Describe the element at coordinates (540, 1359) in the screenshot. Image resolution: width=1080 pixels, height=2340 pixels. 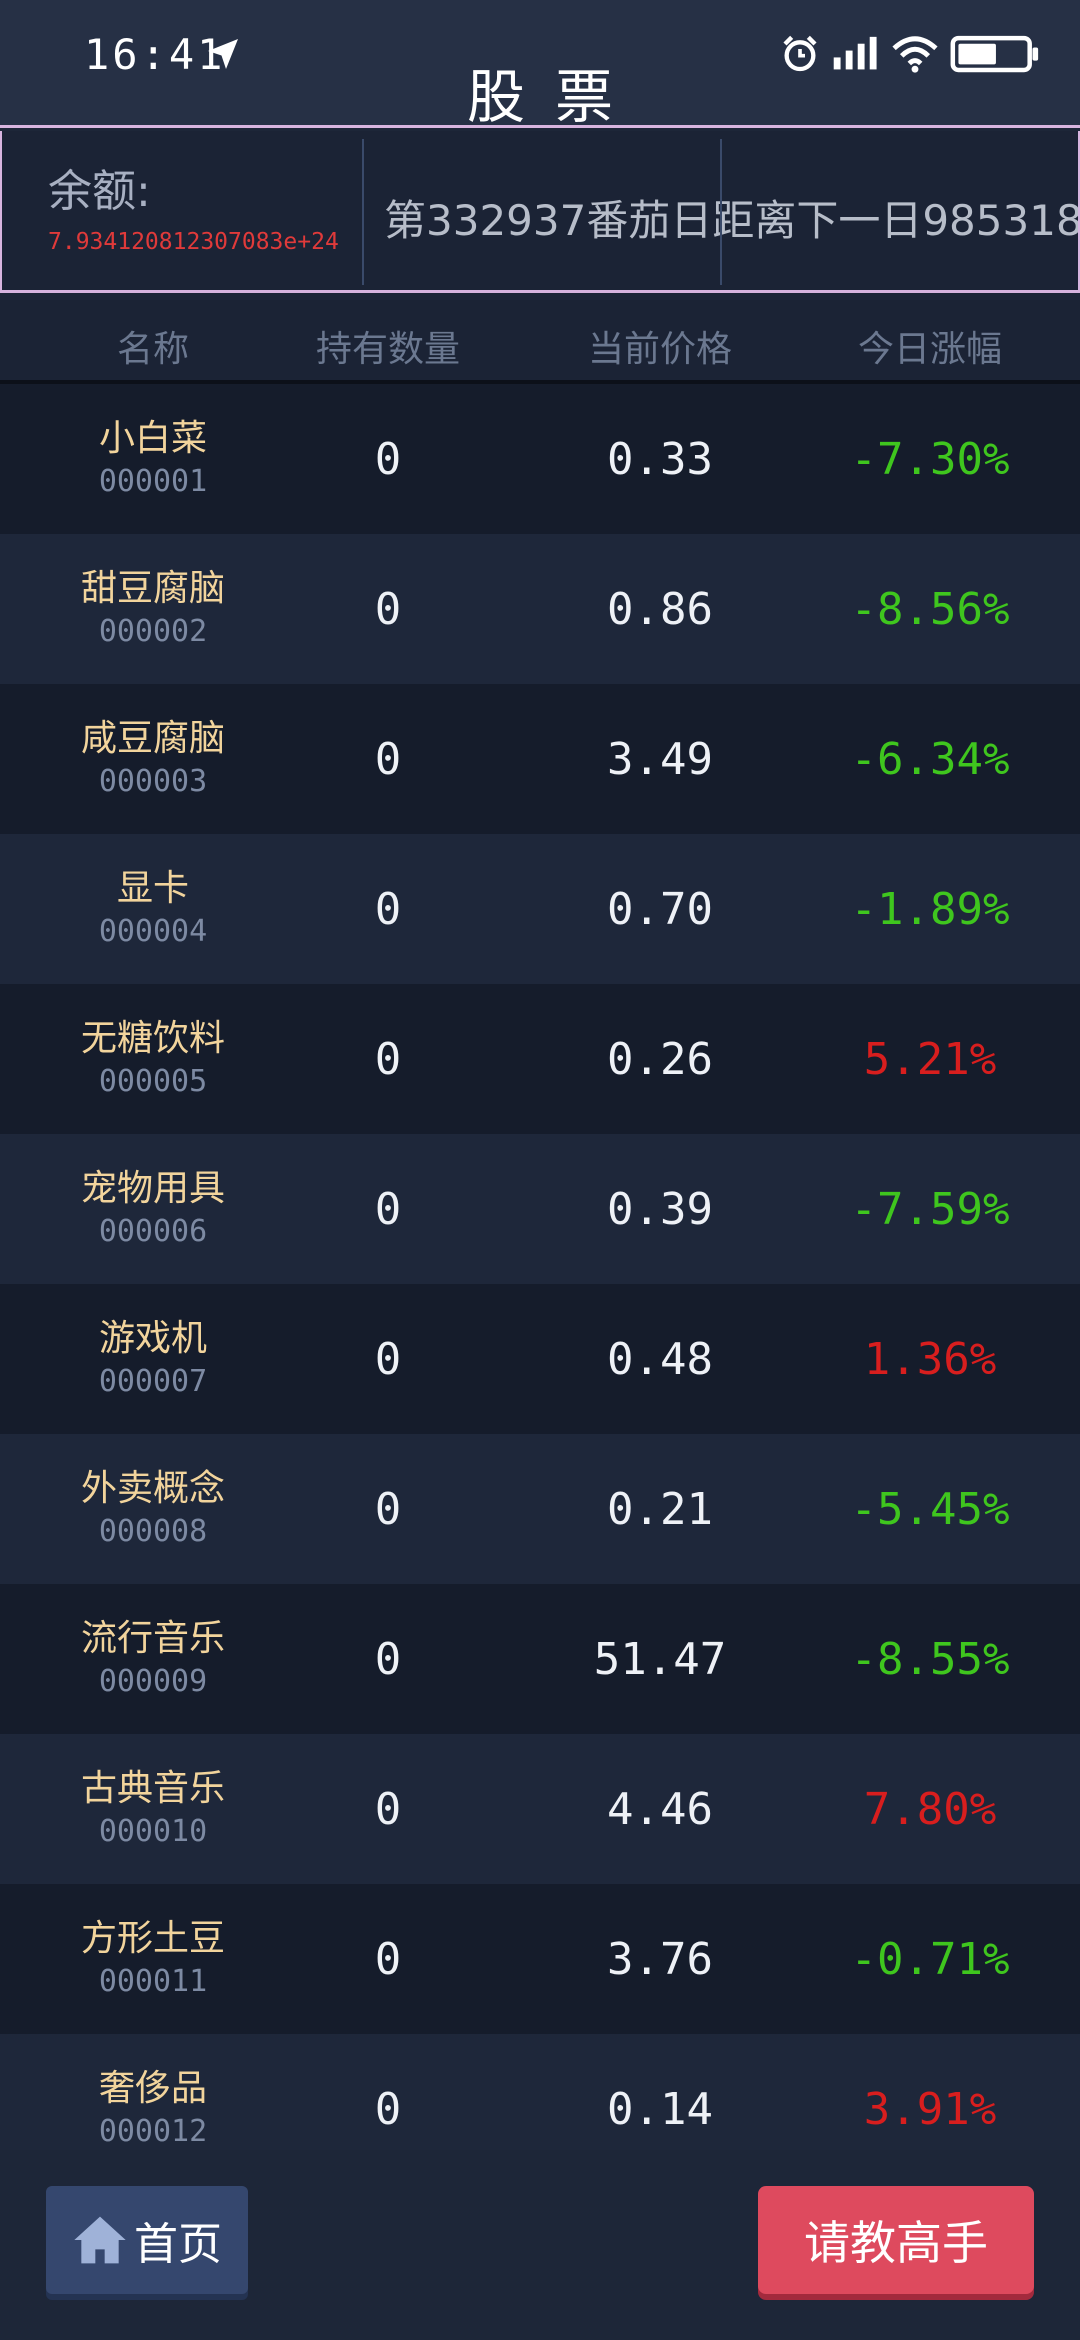
I see `table-row: 游戏机 000007 0 0.48 1.36%` at that location.